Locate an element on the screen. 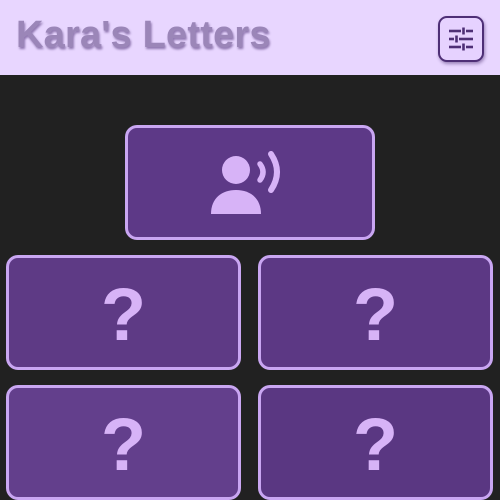 The width and height of the screenshot is (500, 500). person-speaking-icon is located at coordinates (245, 182).